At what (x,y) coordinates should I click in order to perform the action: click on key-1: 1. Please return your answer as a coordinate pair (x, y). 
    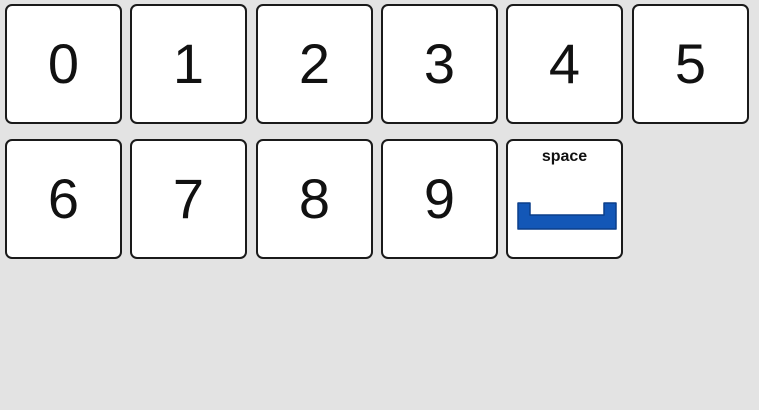
    Looking at the image, I should click on (188, 64).